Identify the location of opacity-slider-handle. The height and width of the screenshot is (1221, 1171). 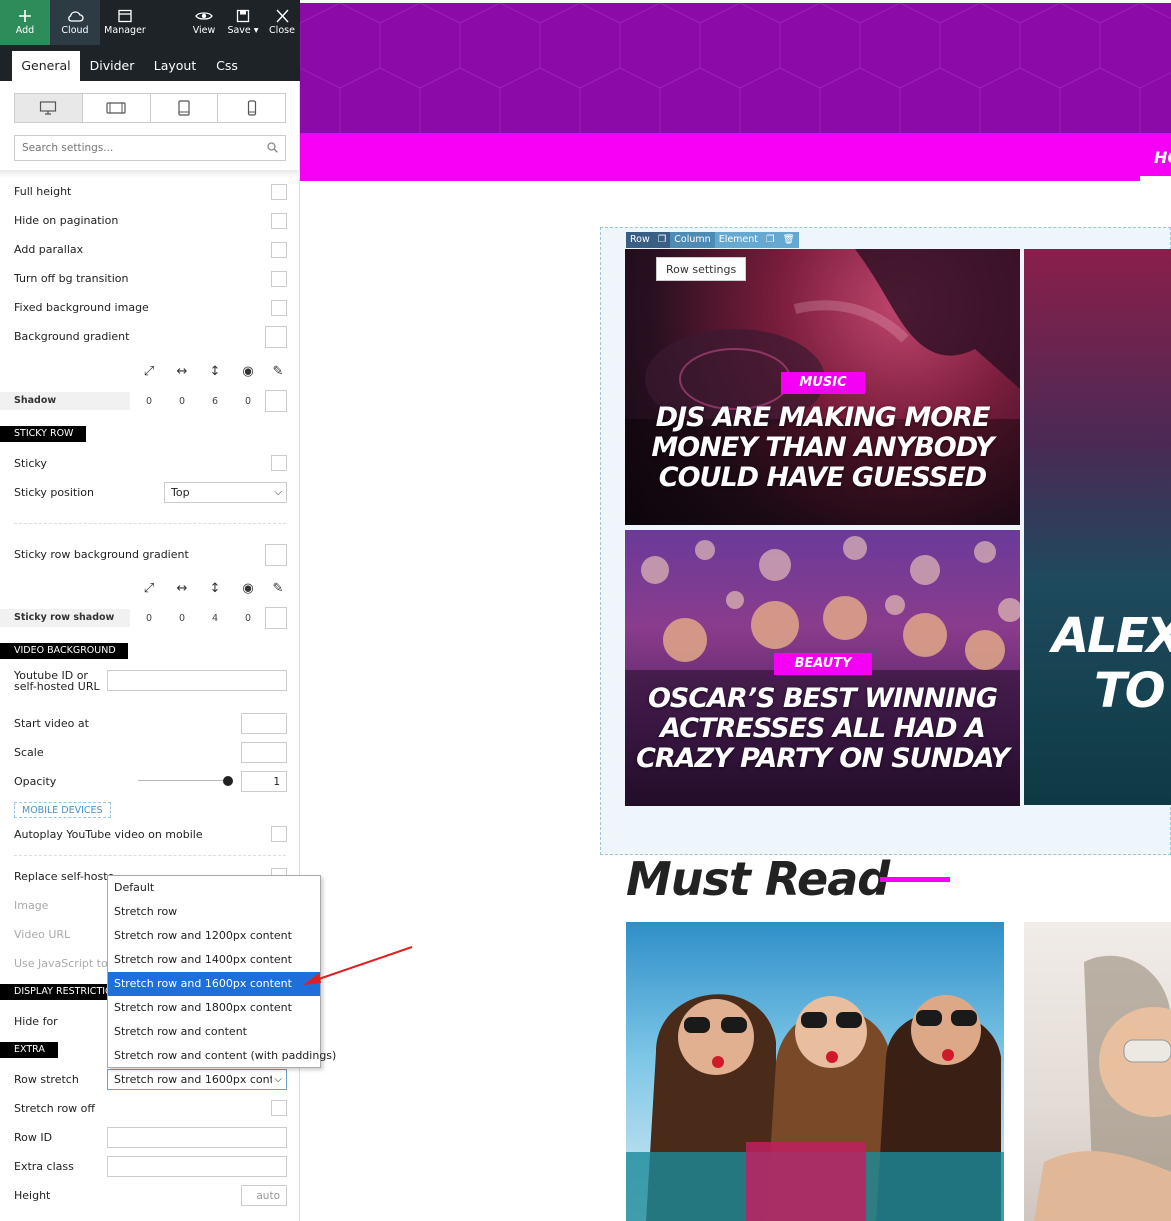
(228, 781).